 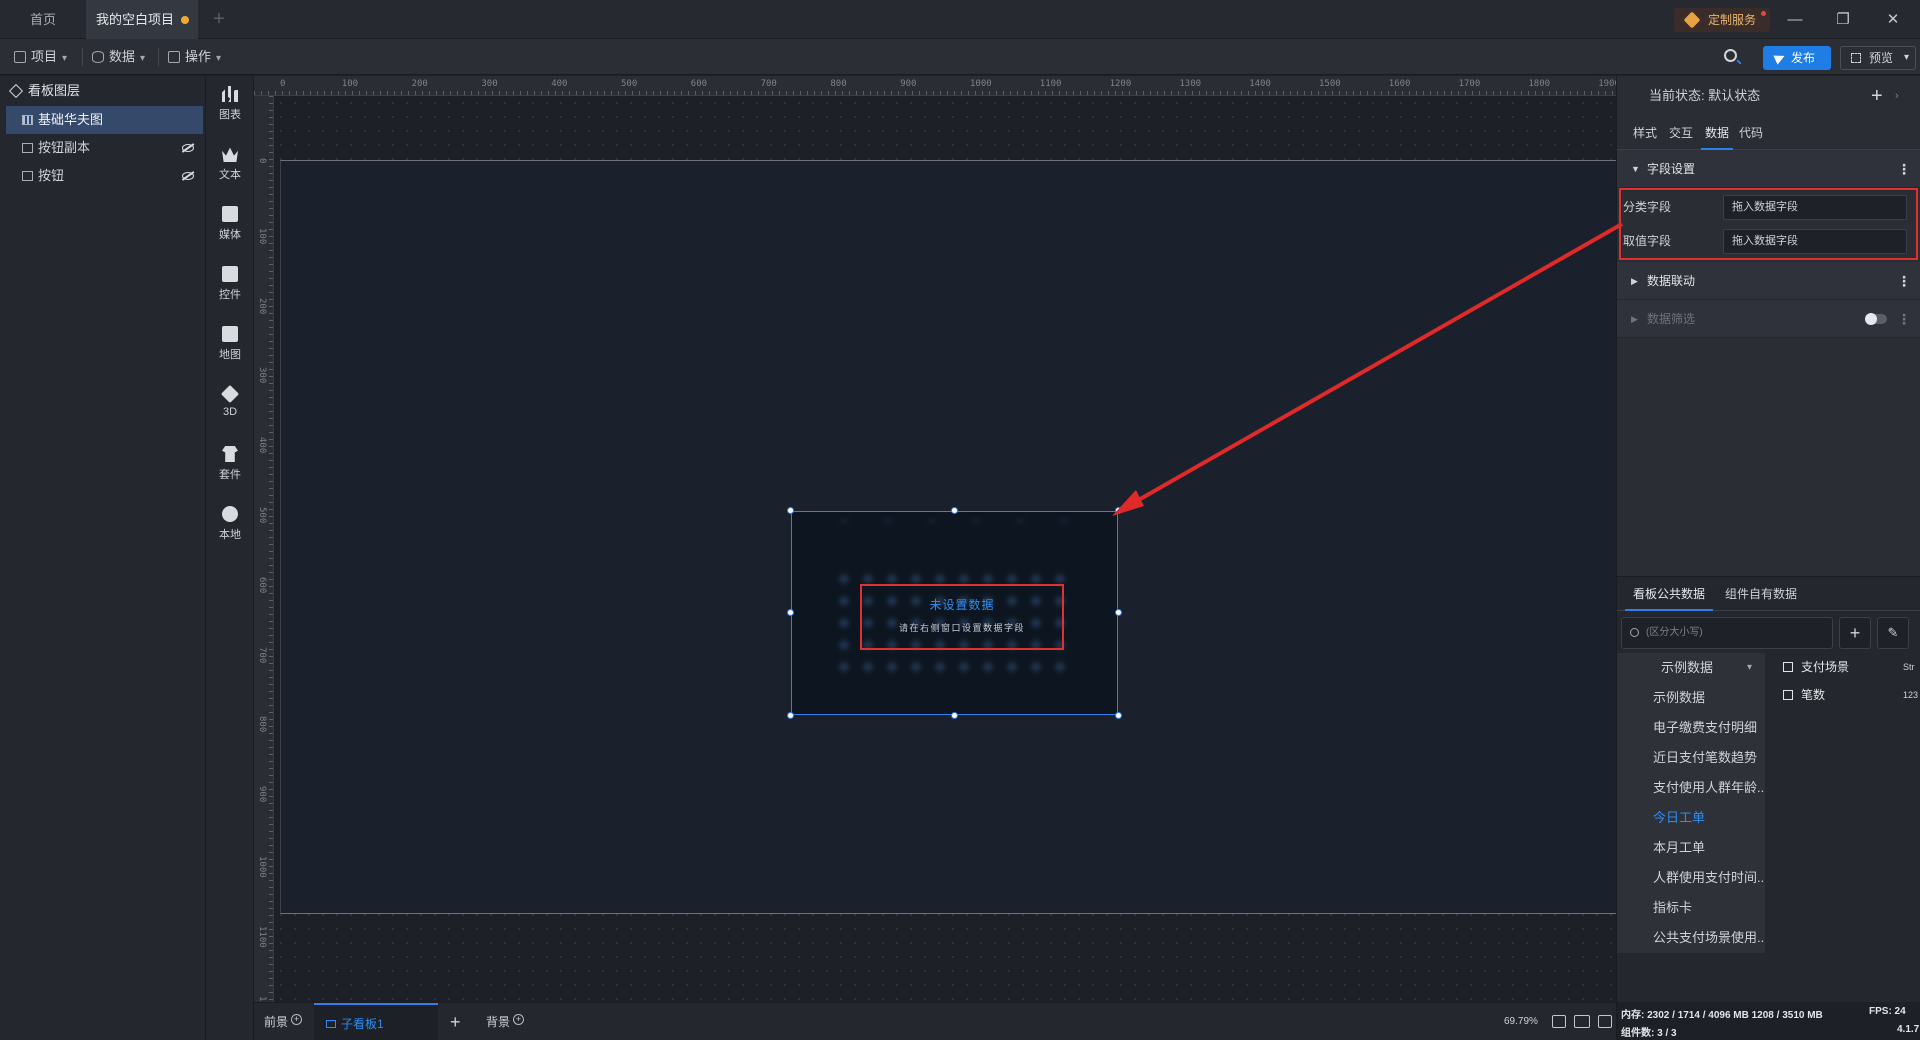 What do you see at coordinates (118, 57) in the screenshot?
I see `data-menu: 数据 ▾` at bounding box center [118, 57].